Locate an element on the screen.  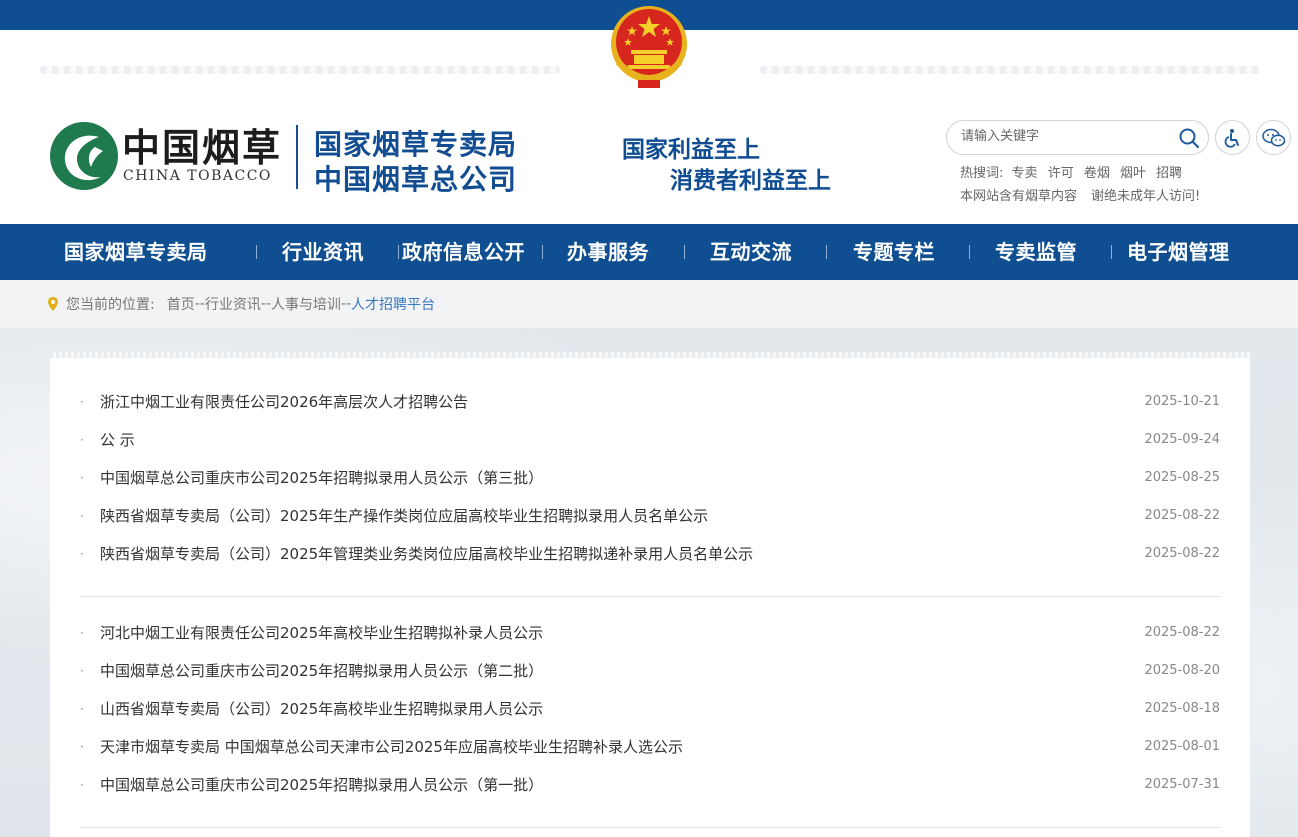
minor-notice: 本网站含有烟草内容 谢绝未成年人访问! is located at coordinates (1080, 194).